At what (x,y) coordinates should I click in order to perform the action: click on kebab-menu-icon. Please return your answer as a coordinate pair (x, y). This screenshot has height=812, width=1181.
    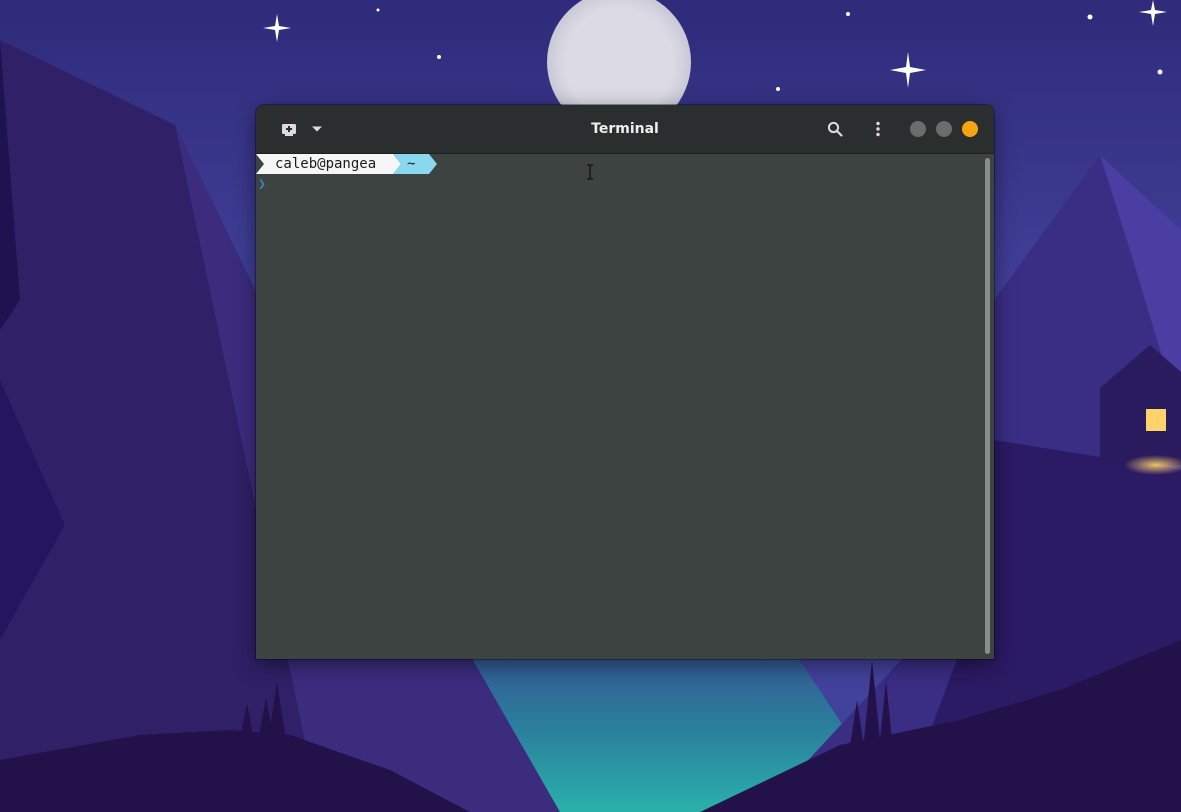
    Looking at the image, I should click on (878, 129).